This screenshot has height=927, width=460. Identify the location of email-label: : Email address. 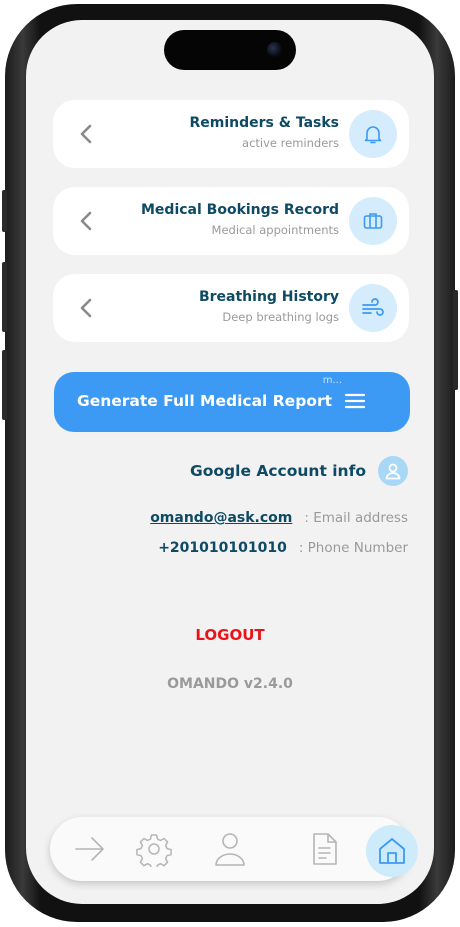
(356, 518).